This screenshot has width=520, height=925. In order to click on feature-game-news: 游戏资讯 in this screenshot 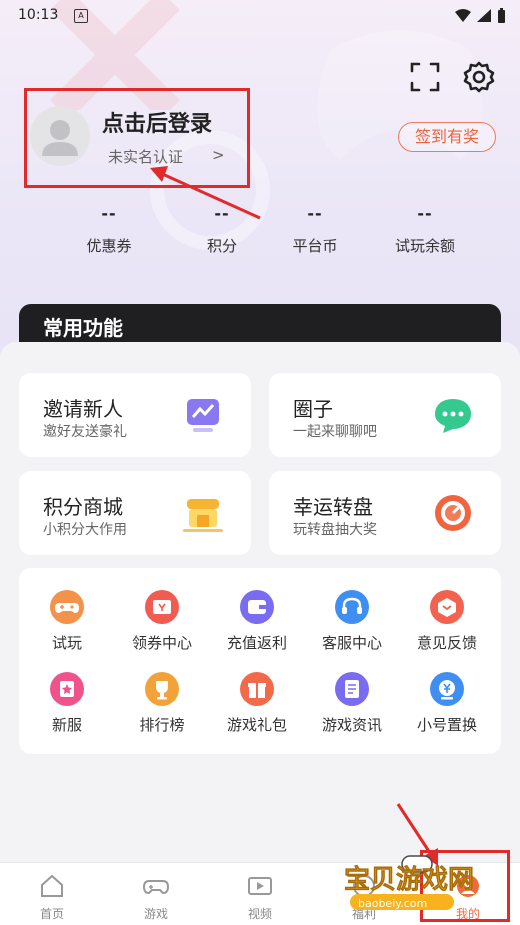, I will do `click(352, 703)`.